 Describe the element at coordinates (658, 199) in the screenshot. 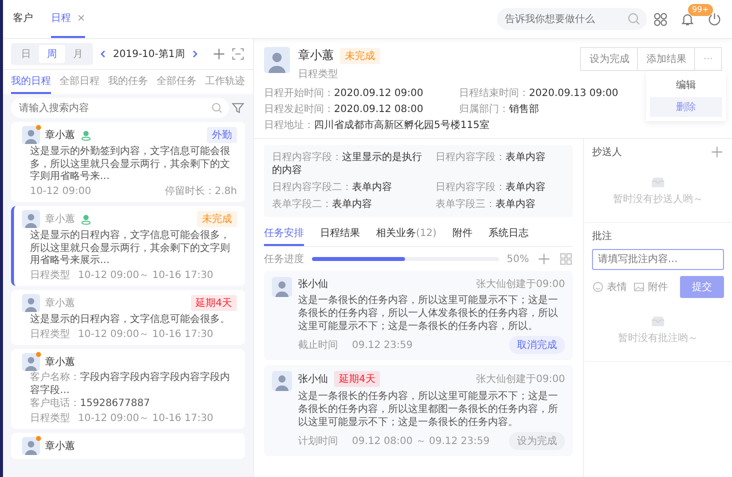

I see `empty-message: 暂时没有抄送人哟～` at that location.